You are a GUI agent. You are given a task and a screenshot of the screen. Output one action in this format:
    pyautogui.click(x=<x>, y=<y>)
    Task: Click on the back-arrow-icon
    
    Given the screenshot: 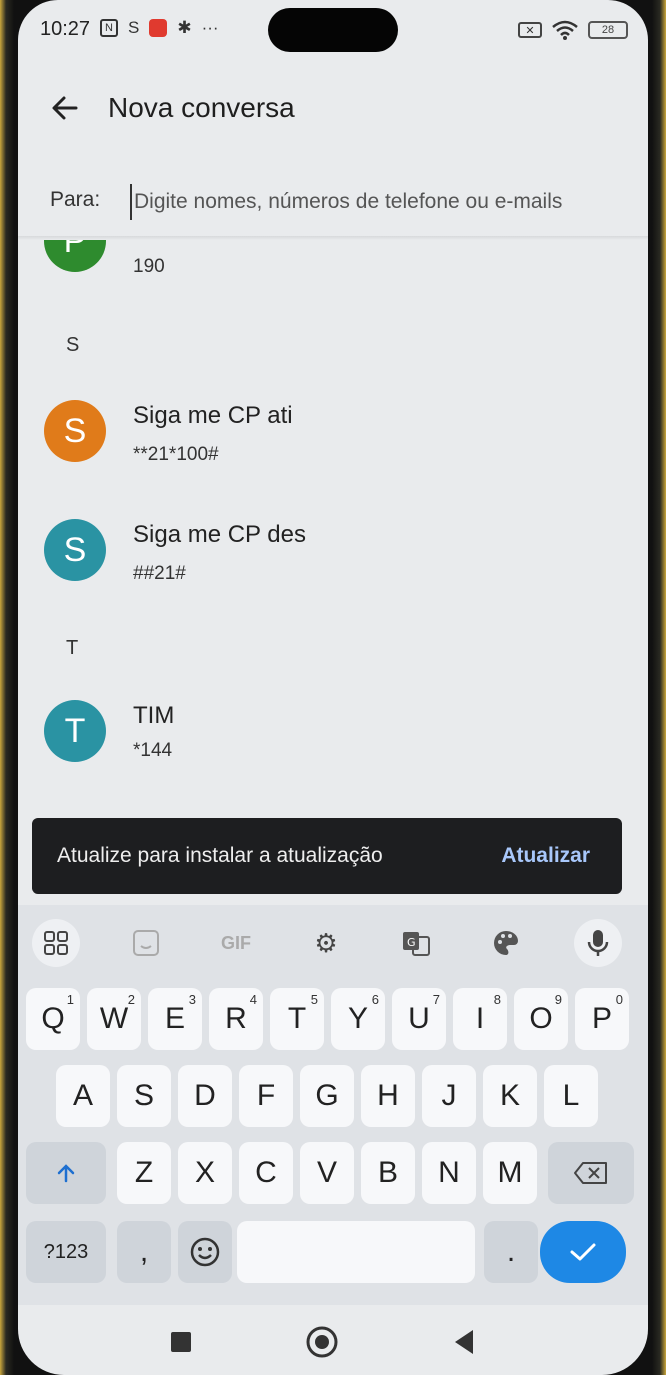 What is the action you would take?
    pyautogui.click(x=66, y=108)
    